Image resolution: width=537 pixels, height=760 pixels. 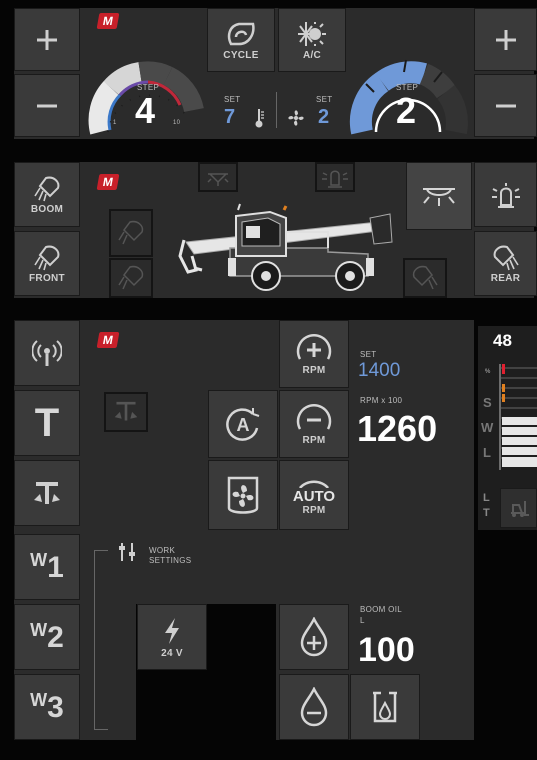 What do you see at coordinates (39, 699) in the screenshot?
I see `w3-letter: W` at bounding box center [39, 699].